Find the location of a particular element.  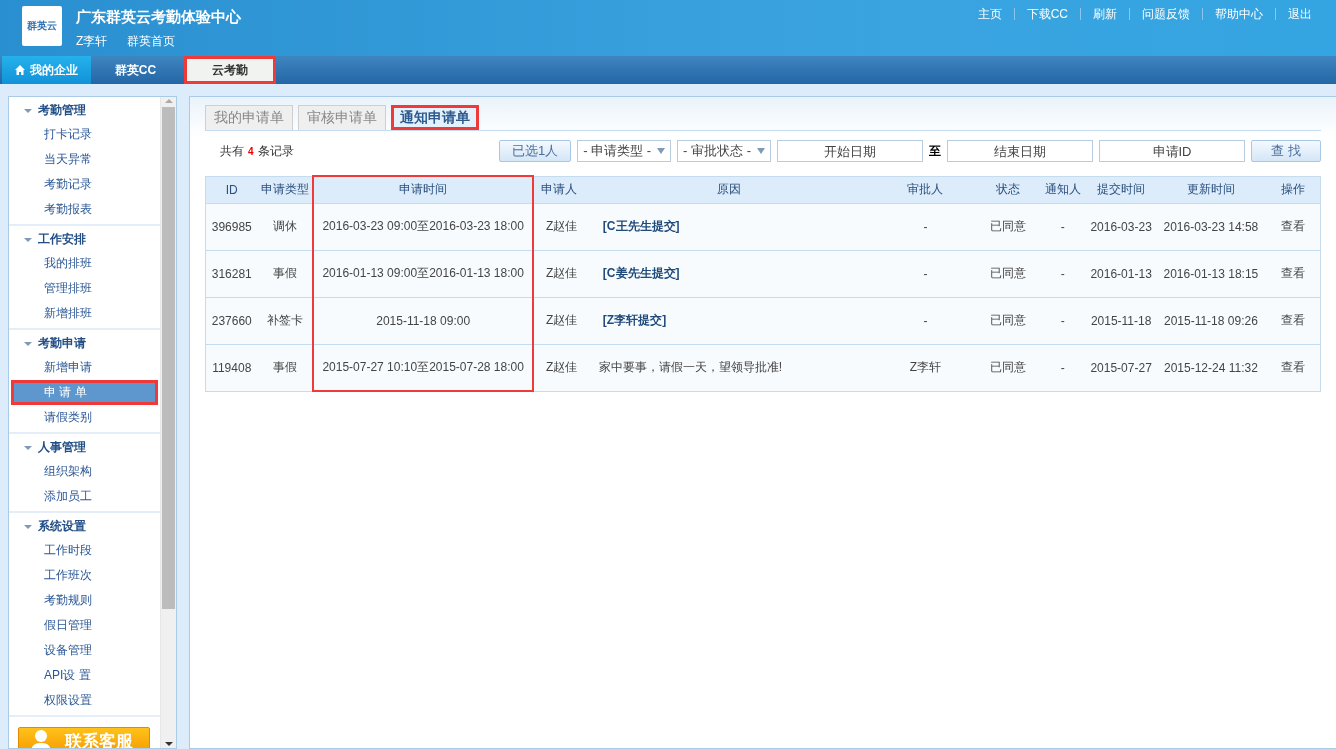

sidebar-item: 当天异常 is located at coordinates (84, 159).